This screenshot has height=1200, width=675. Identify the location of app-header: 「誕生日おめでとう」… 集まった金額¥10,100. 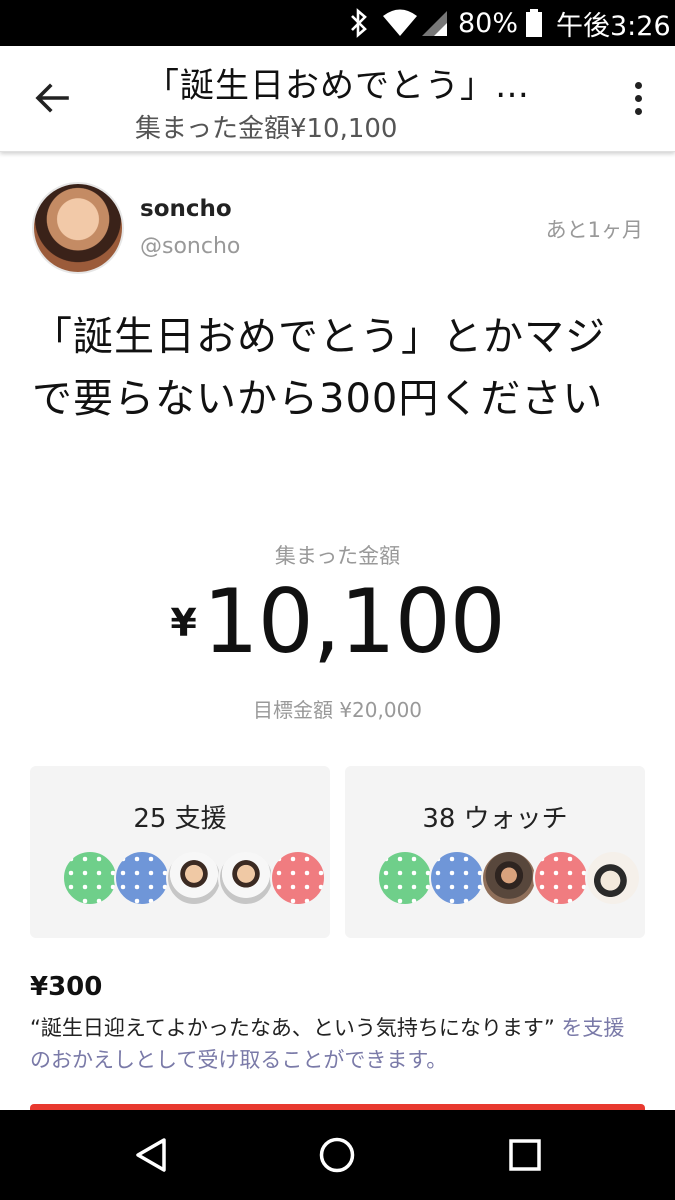
(337, 99).